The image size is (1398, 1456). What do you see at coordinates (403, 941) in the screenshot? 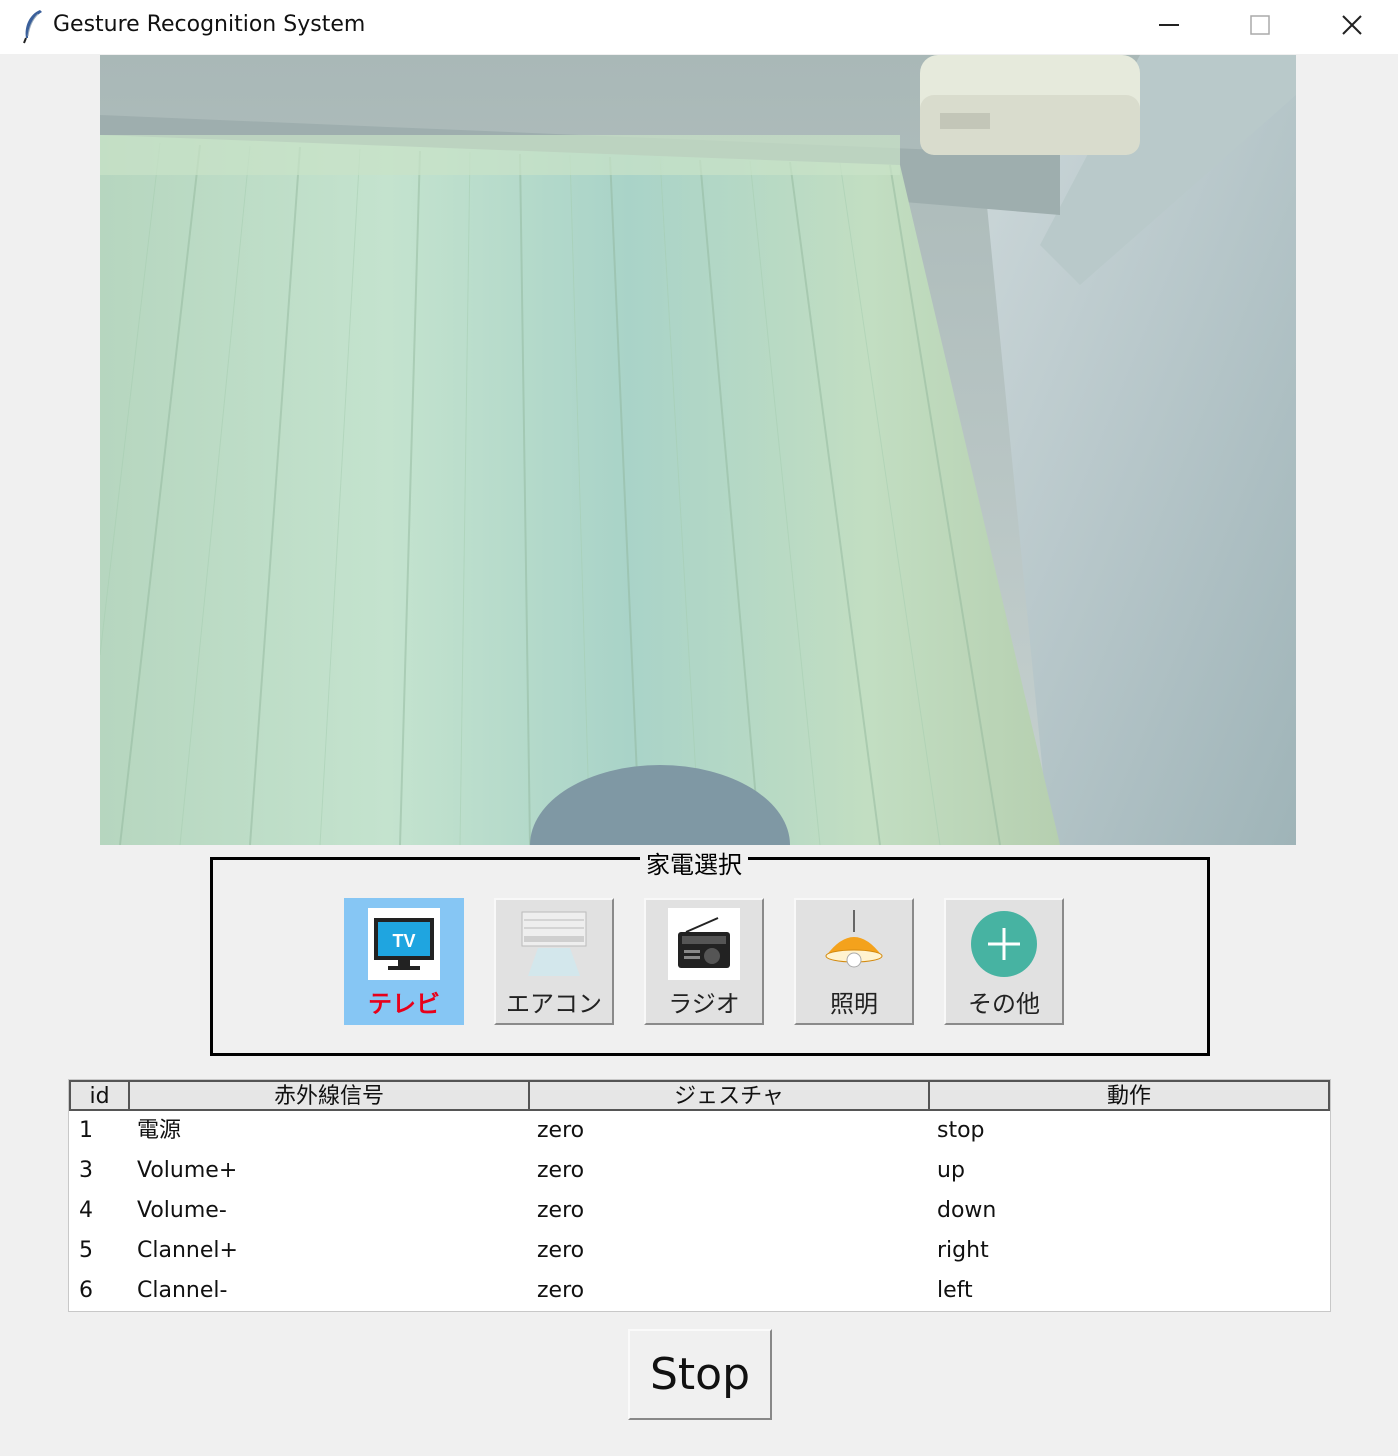
I see `svg-text: TV` at bounding box center [403, 941].